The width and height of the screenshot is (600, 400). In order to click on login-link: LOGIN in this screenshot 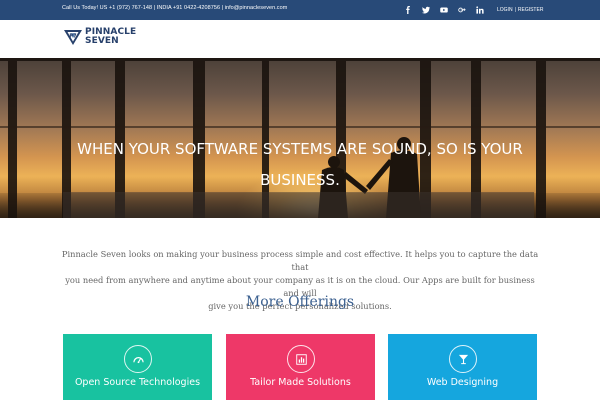, I will do `click(505, 10)`.